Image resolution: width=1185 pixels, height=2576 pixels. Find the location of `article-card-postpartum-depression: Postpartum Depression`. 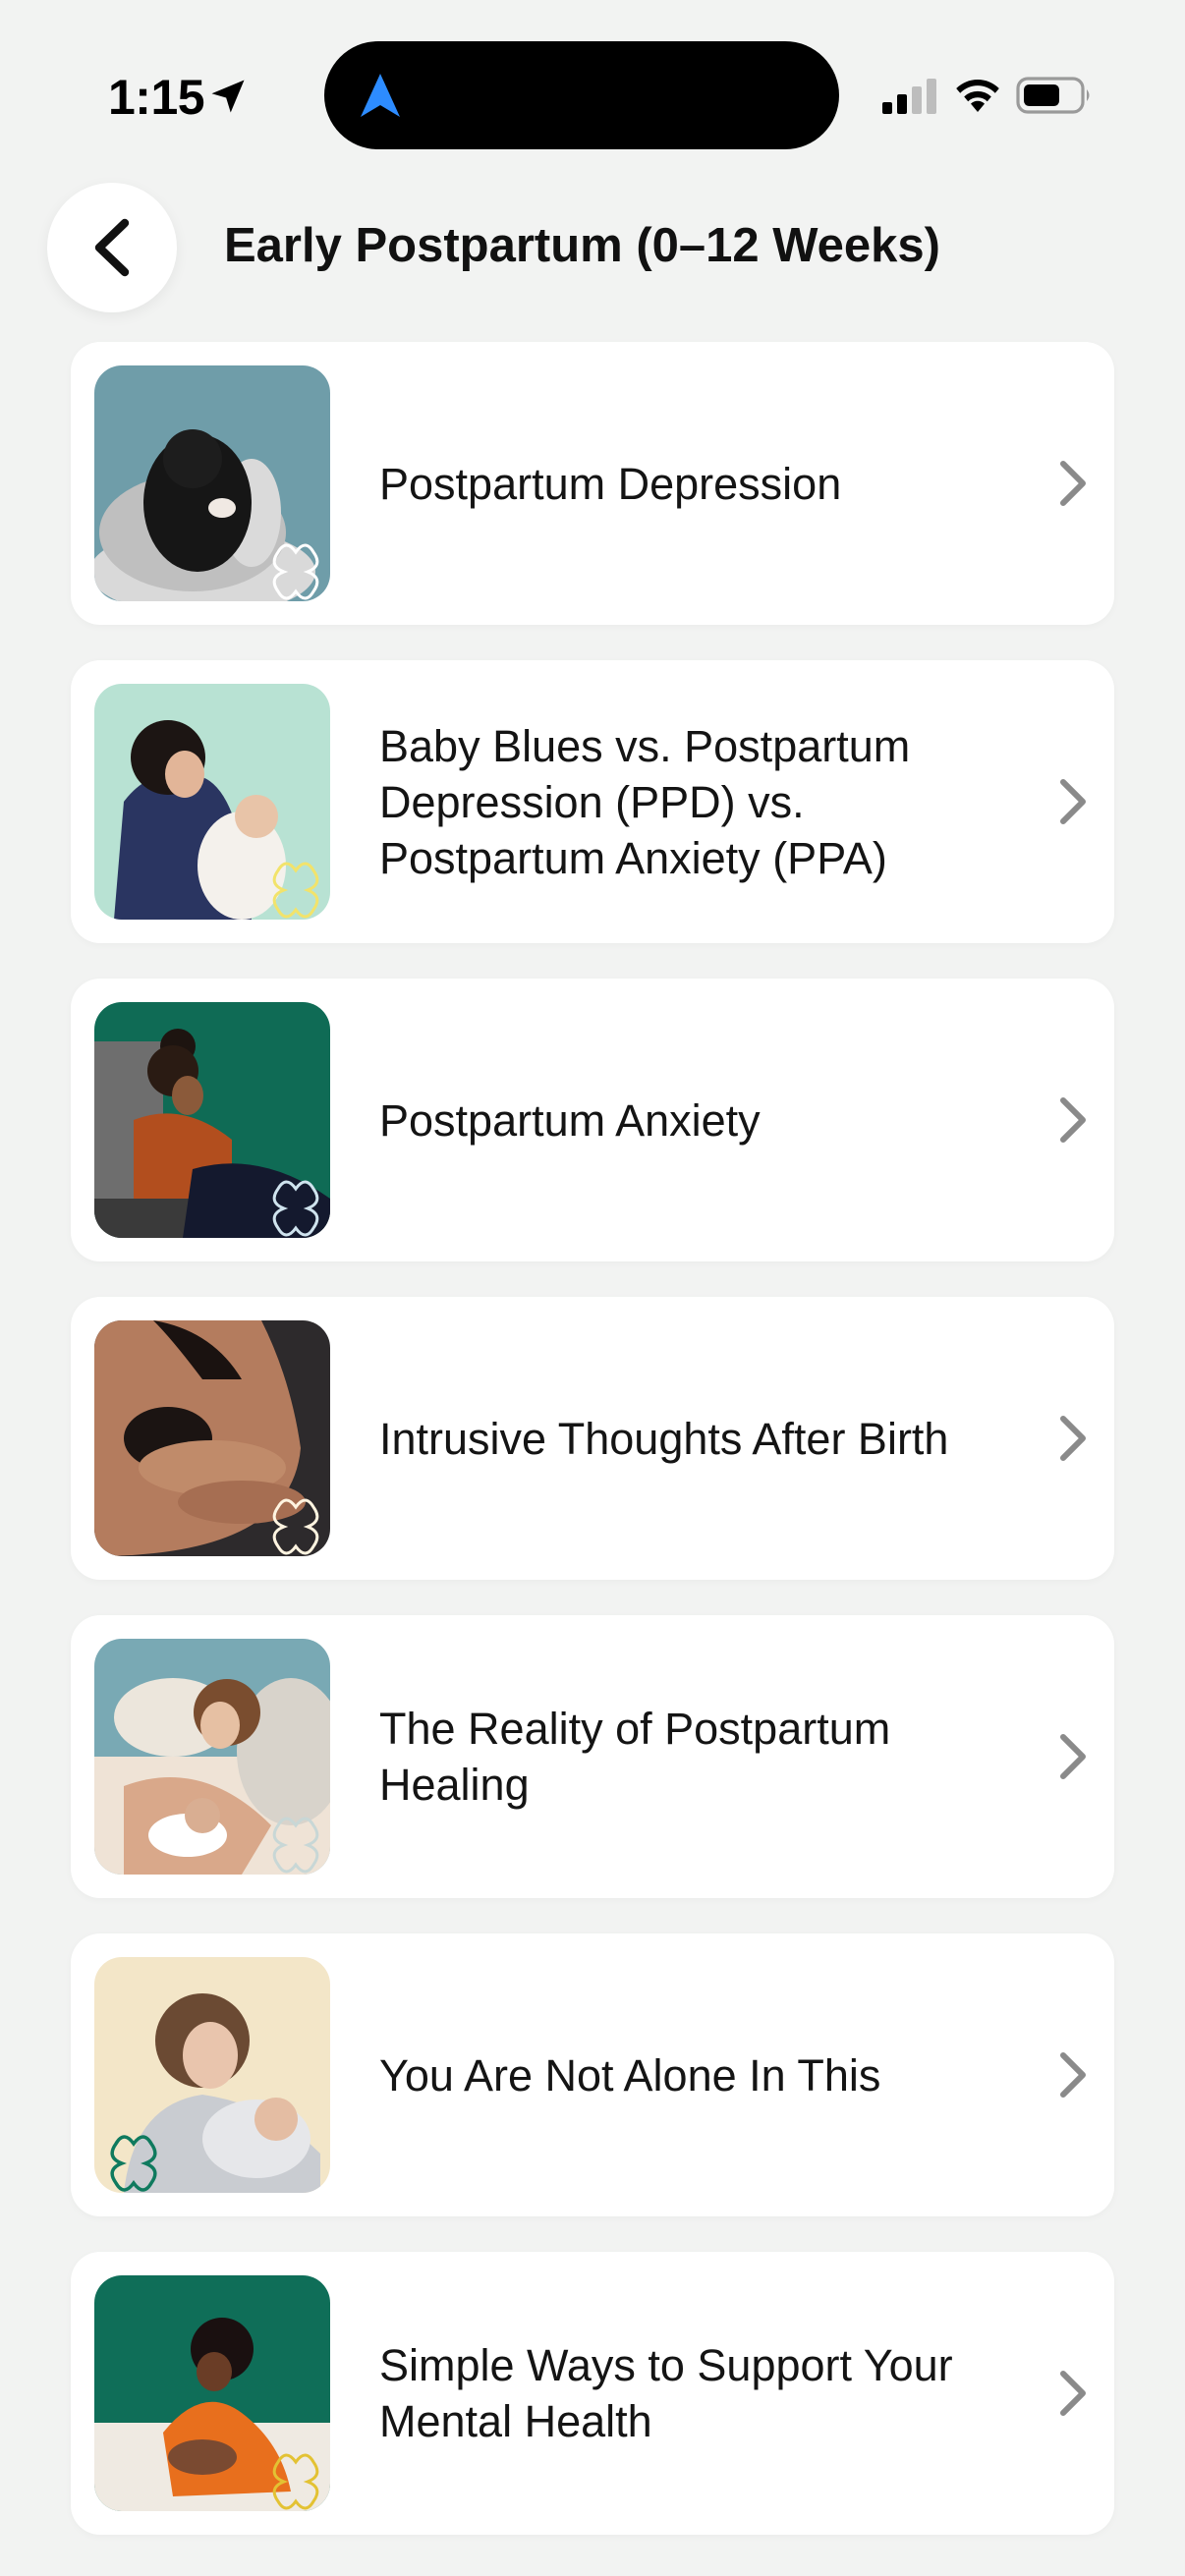

article-card-postpartum-depression: Postpartum Depression is located at coordinates (592, 483).